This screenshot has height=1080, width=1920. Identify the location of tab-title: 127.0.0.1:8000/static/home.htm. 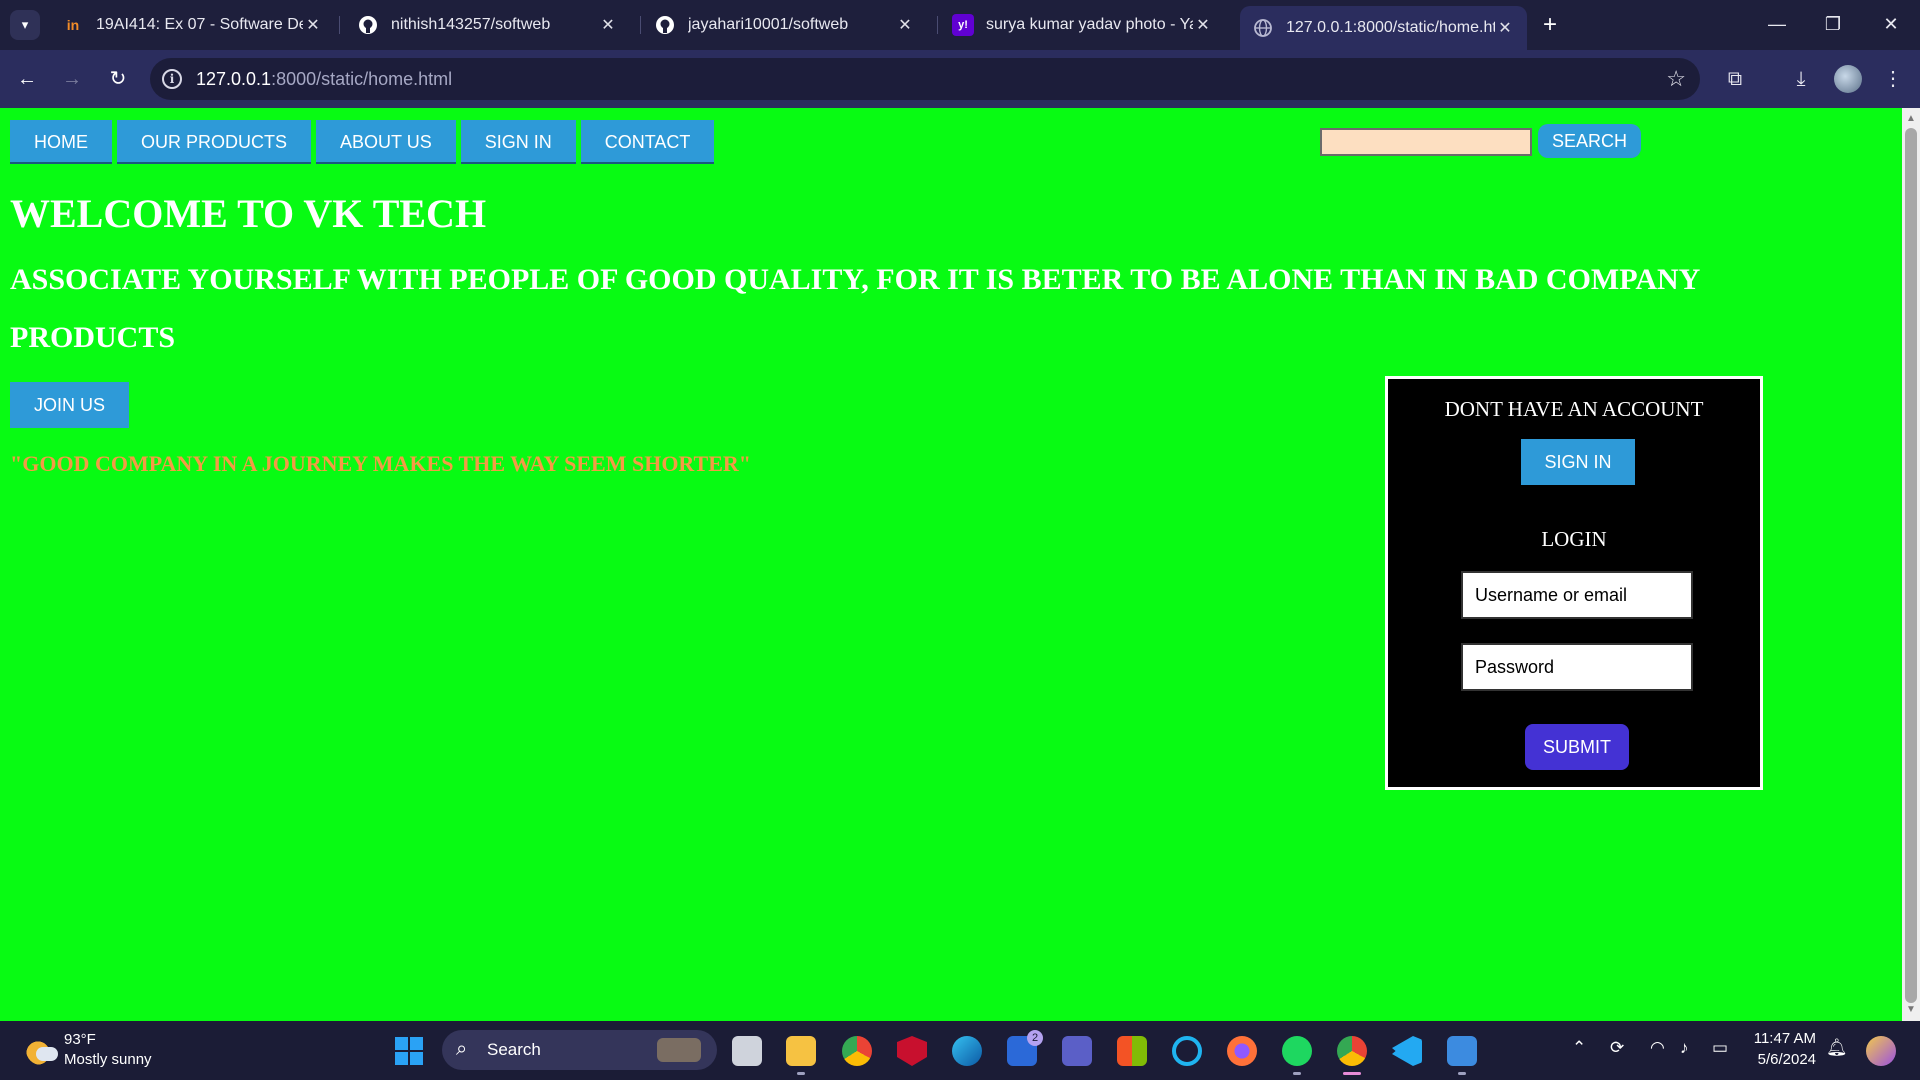
(1390, 27).